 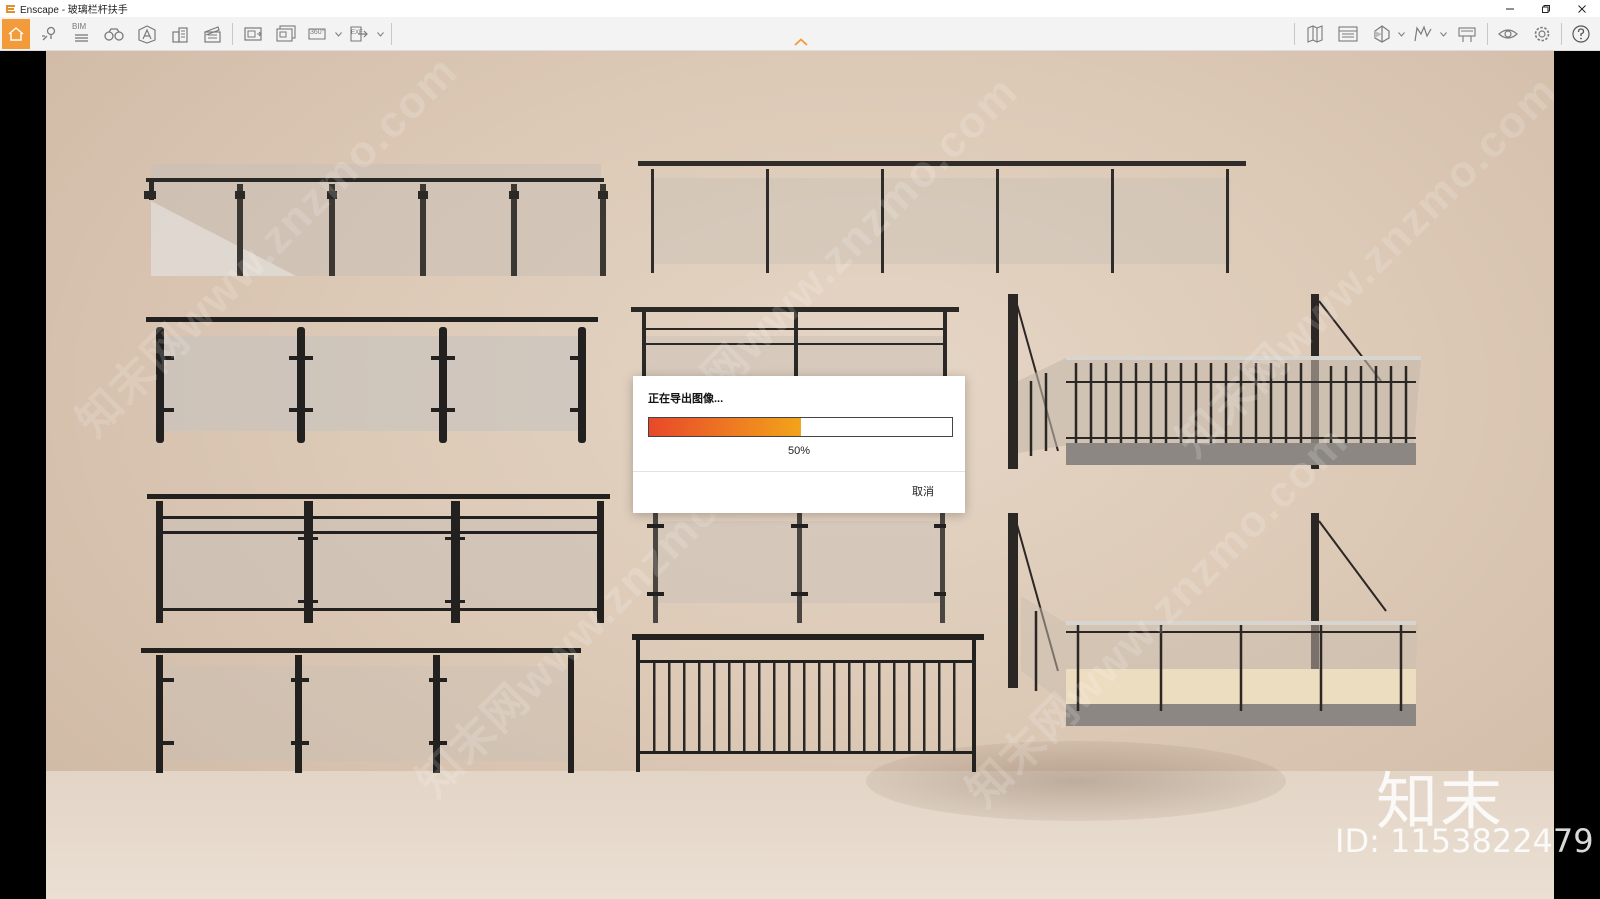 I want to click on batch-render-button, so click(x=286, y=34).